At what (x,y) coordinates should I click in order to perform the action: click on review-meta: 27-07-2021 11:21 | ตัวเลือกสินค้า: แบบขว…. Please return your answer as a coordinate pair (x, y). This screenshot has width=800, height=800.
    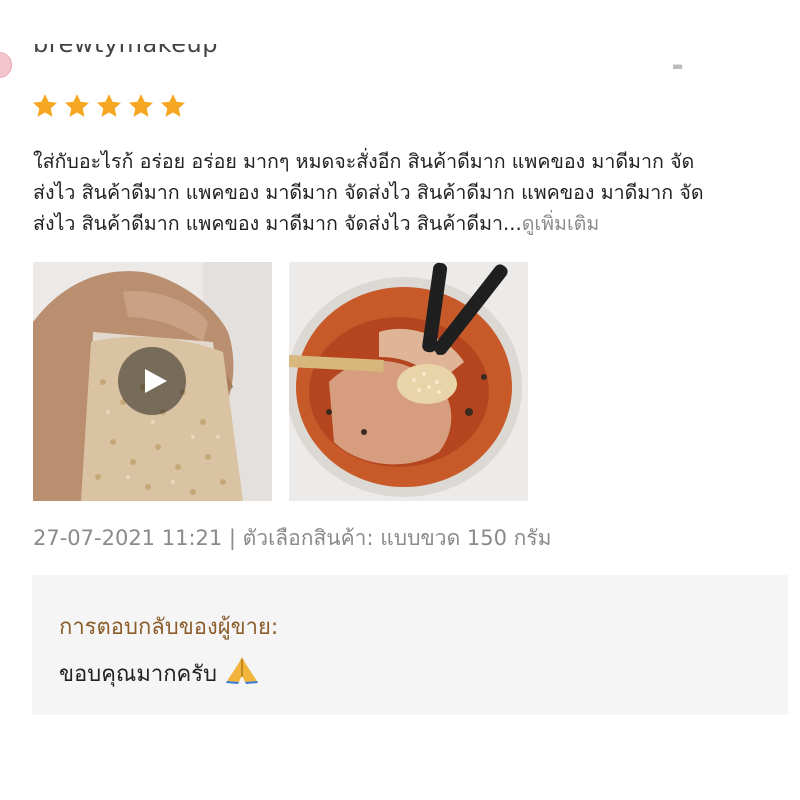
    Looking at the image, I should click on (292, 538).